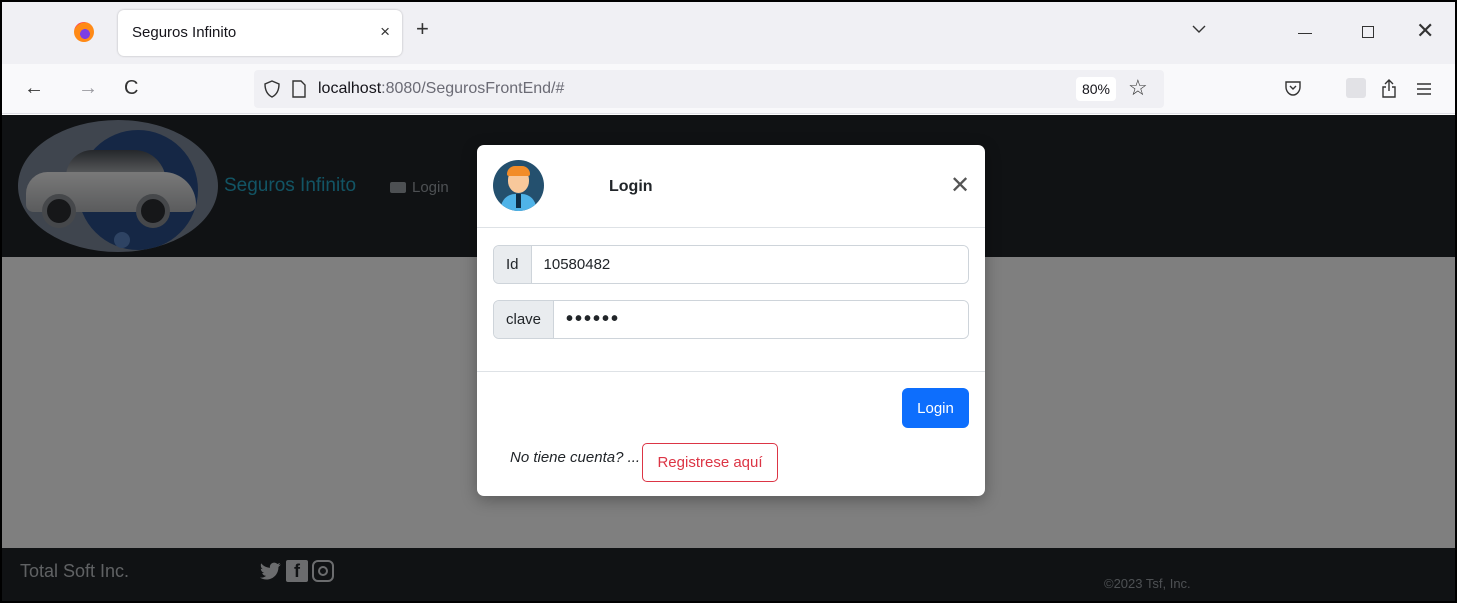 The width and height of the screenshot is (1457, 603). What do you see at coordinates (731, 371) in the screenshot?
I see `modal-divider` at bounding box center [731, 371].